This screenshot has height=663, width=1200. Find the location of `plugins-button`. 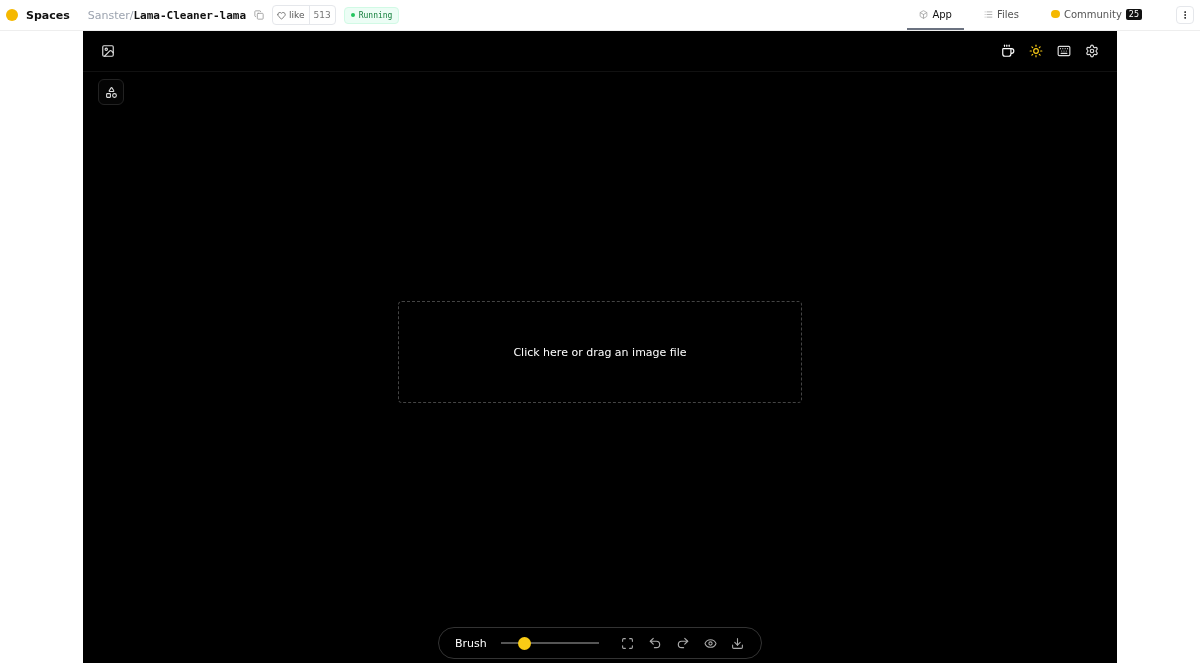

plugins-button is located at coordinates (111, 92).